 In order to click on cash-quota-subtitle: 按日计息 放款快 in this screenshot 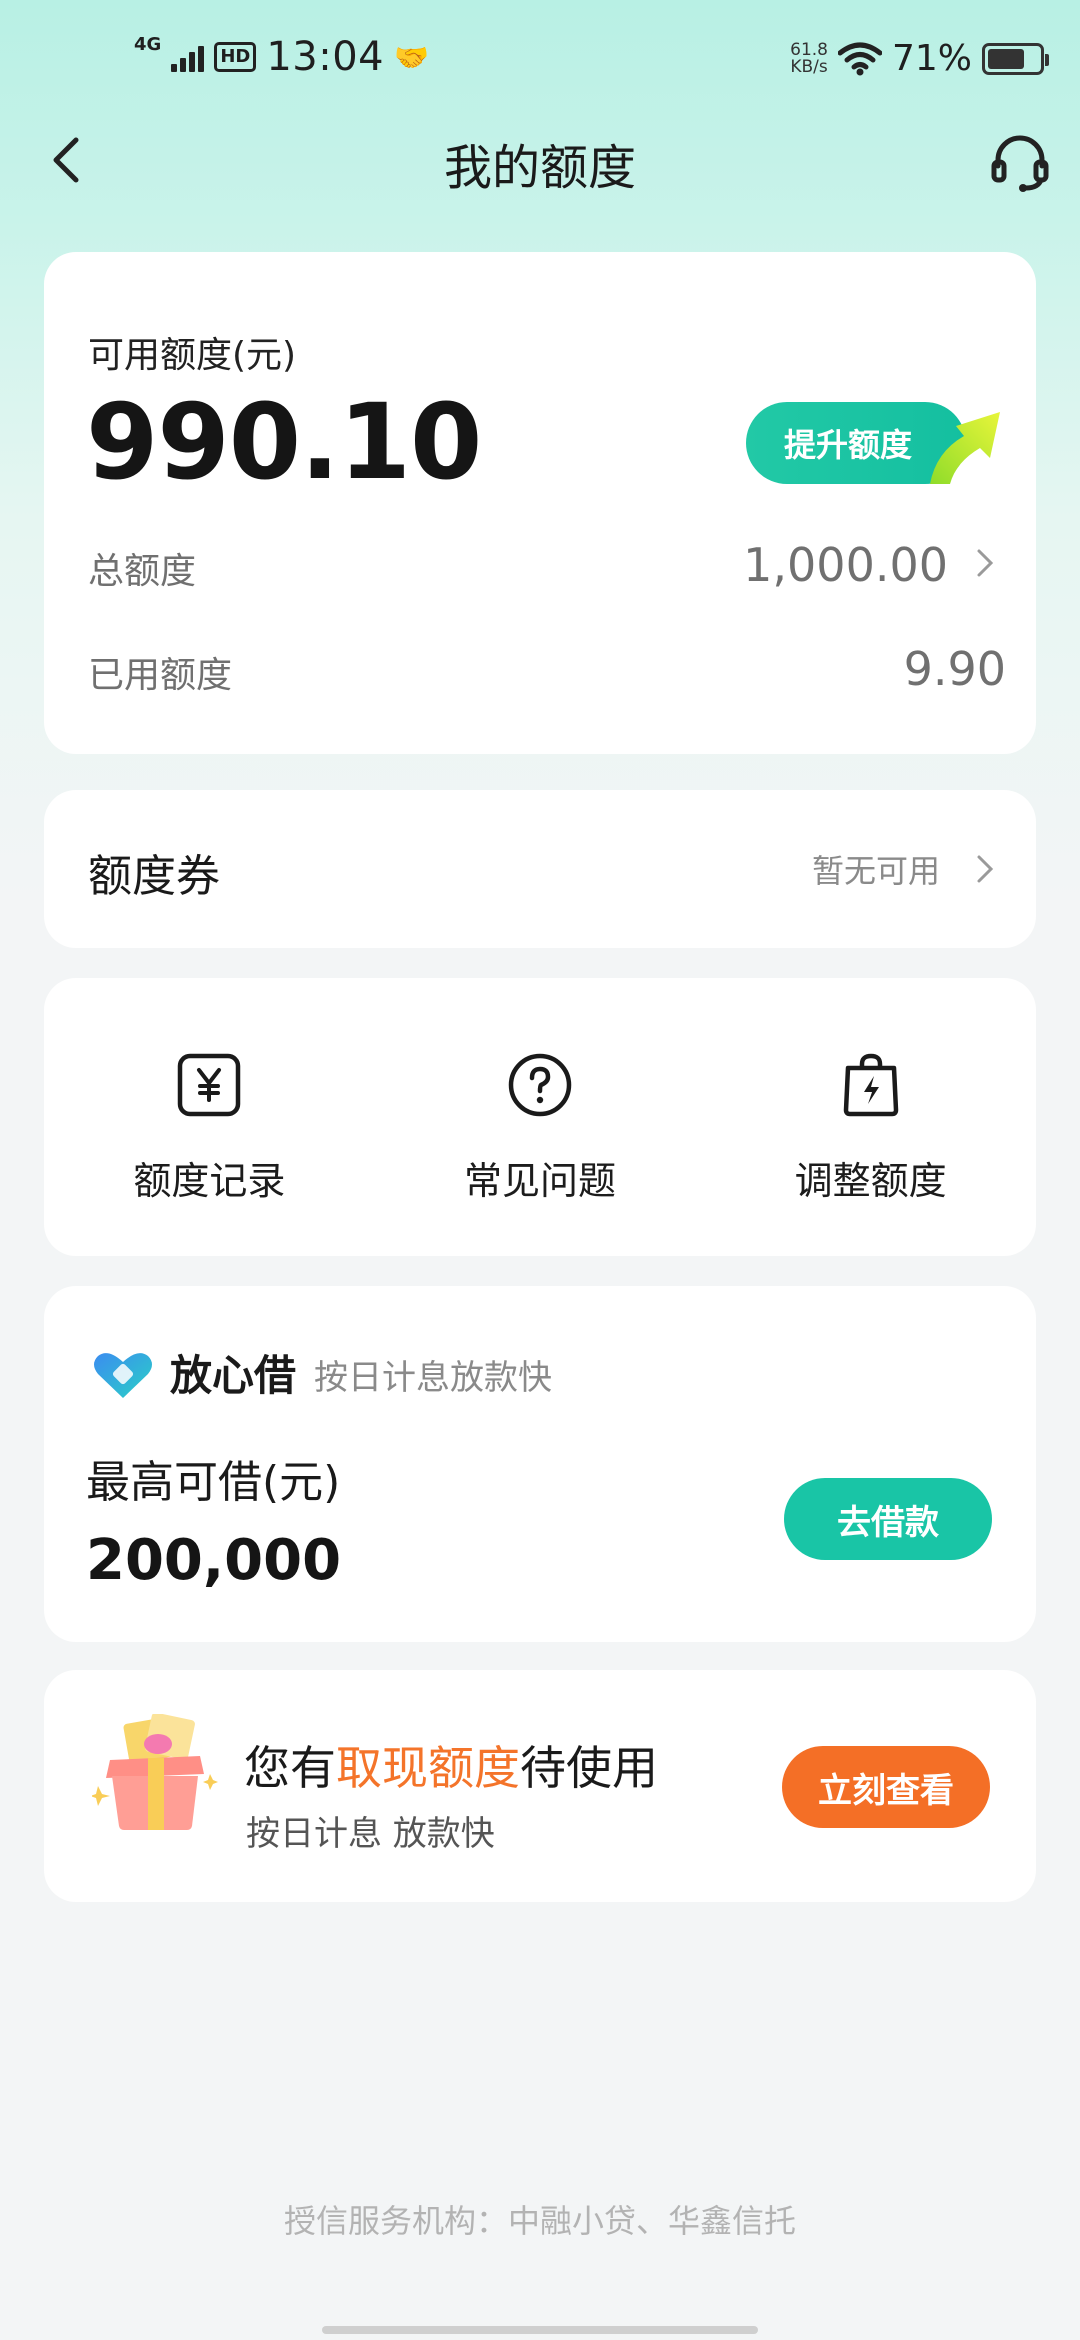, I will do `click(370, 1834)`.